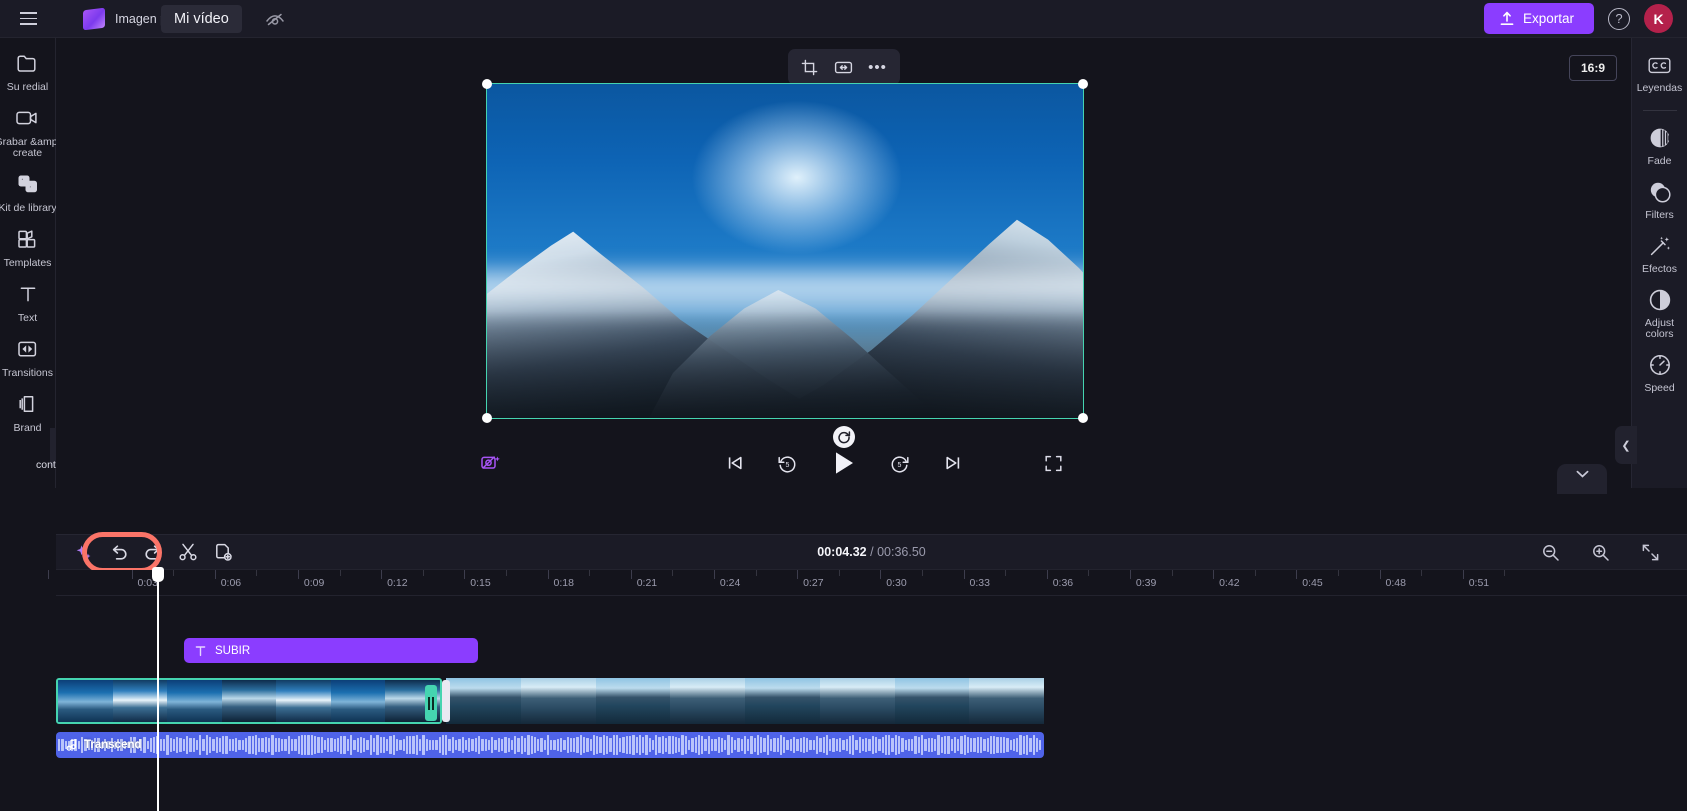 The height and width of the screenshot is (811, 1687). I want to click on play-icon, so click(844, 463).